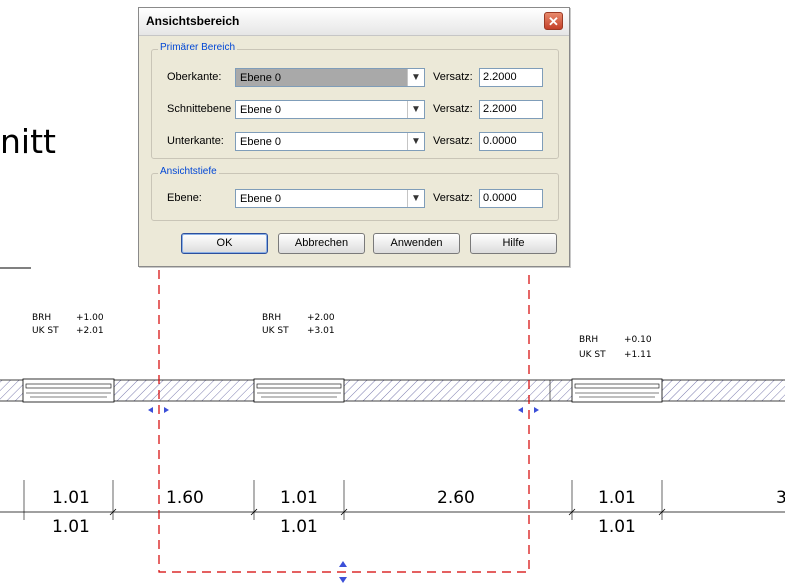 This screenshot has width=785, height=587. I want to click on dimension-top-1: 1.01, so click(71, 498).